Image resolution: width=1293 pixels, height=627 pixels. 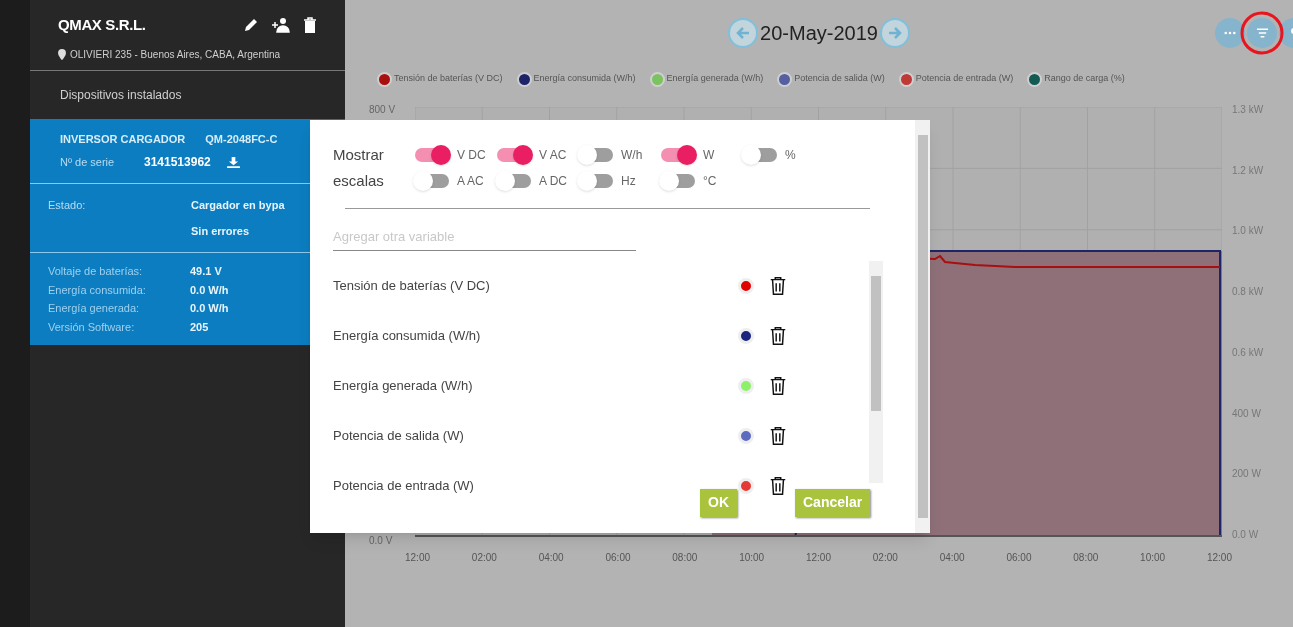 What do you see at coordinates (177, 162) in the screenshot?
I see `serial-number: 3141513962` at bounding box center [177, 162].